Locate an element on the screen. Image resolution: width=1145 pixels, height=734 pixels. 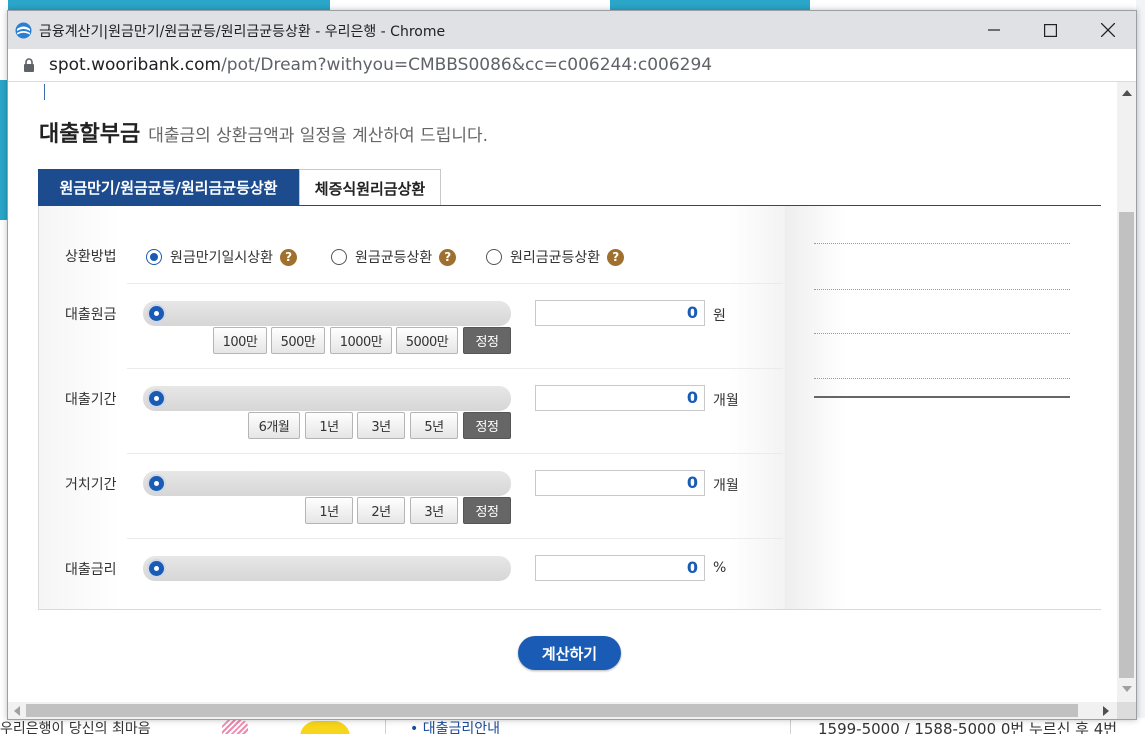
scroll-right-arrow-icon is located at coordinates (1106, 711).